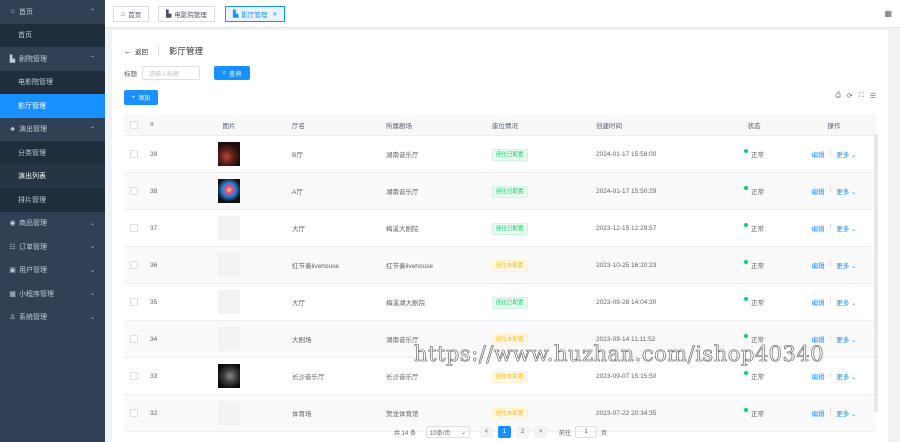 The height and width of the screenshot is (442, 900). I want to click on sidebar-group-2: ▙ 剧院管理 ⌃, so click(52, 59).